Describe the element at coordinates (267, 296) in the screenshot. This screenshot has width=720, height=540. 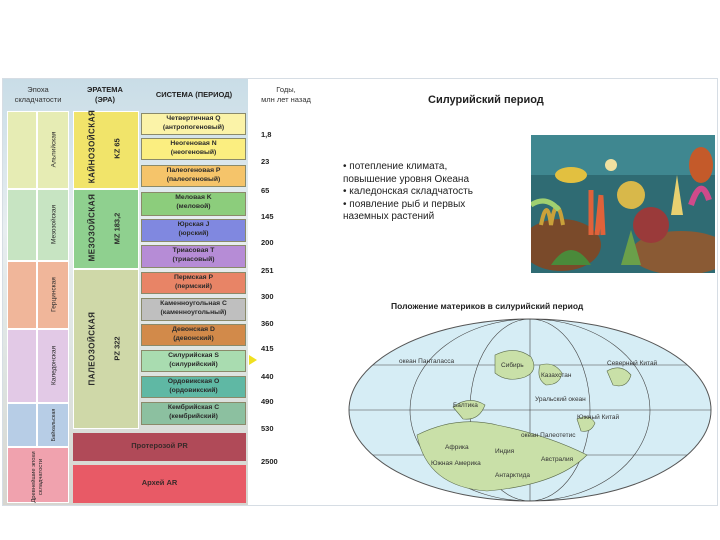
I see `year-label: 300` at that location.